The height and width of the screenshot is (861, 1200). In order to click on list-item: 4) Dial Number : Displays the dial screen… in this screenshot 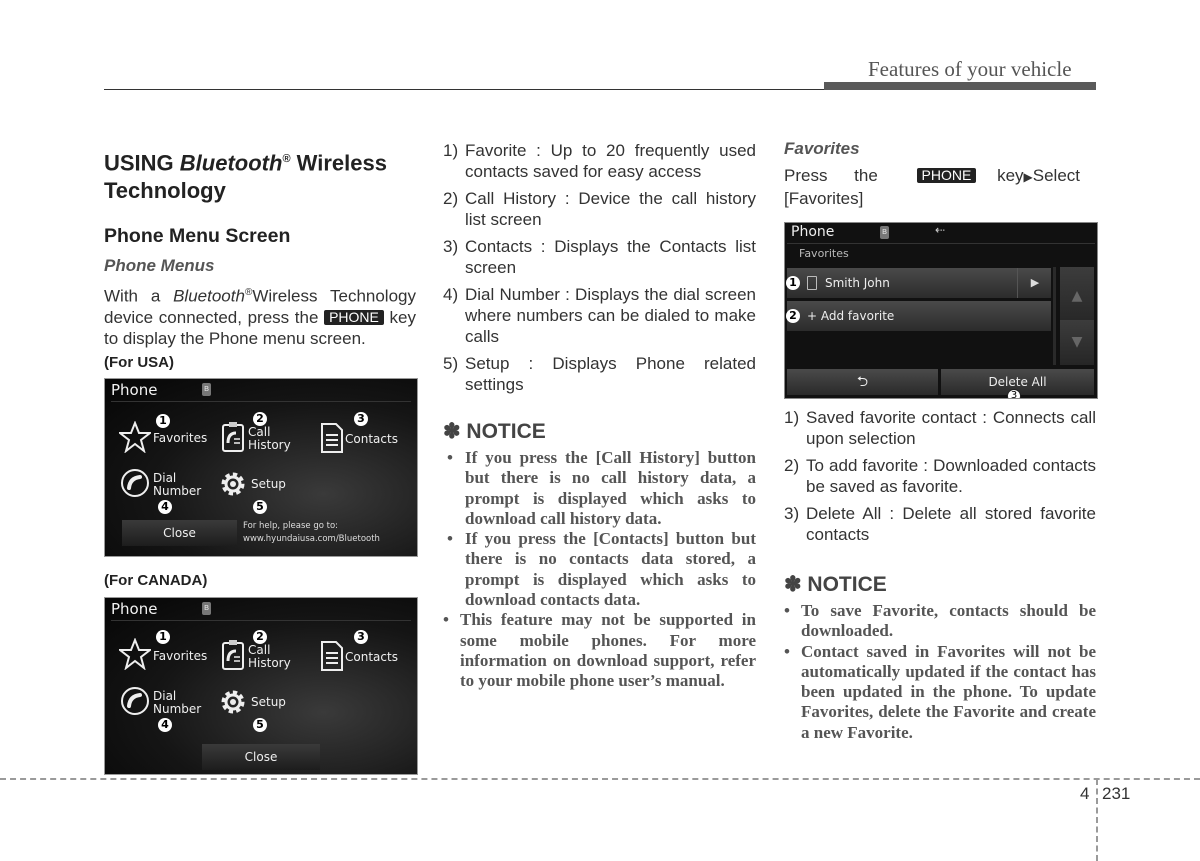, I will do `click(599, 315)`.